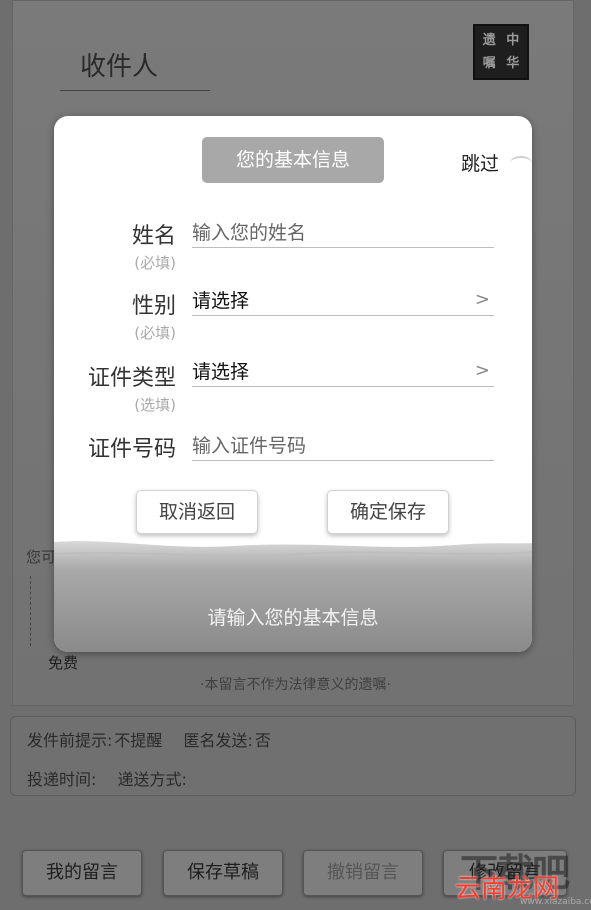 This screenshot has width=591, height=910. Describe the element at coordinates (155, 333) in the screenshot. I see `gender-required-hint: (必填)` at that location.